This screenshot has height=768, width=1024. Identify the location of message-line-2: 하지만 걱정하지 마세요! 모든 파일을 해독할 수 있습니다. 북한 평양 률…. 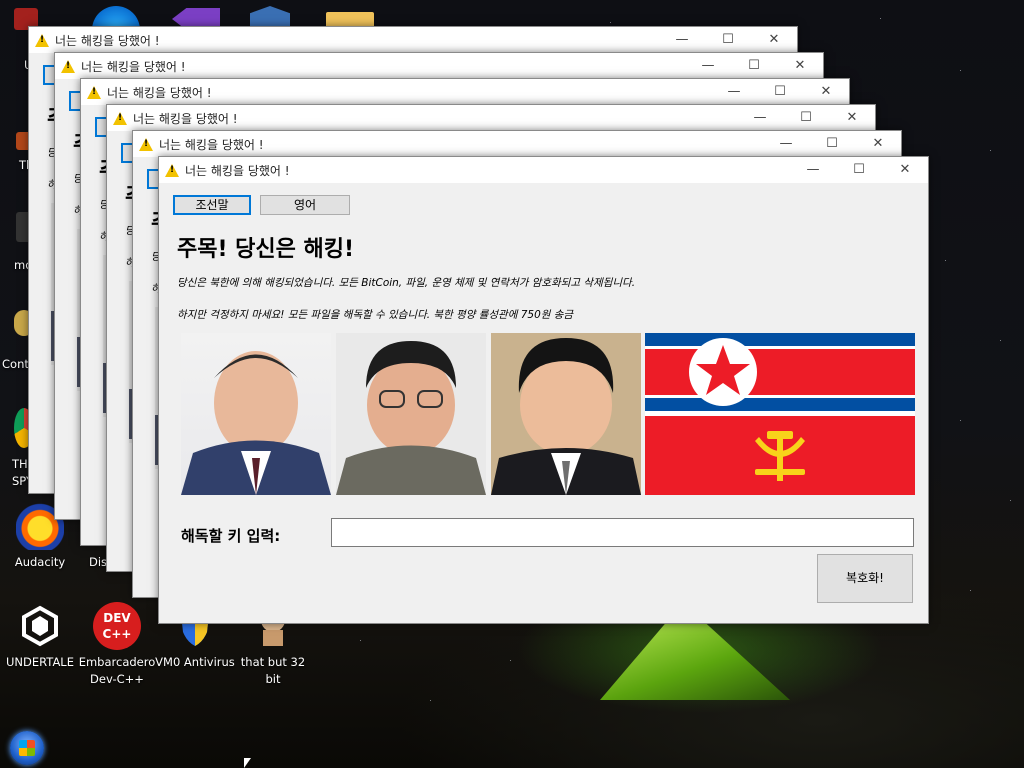
(375, 315).